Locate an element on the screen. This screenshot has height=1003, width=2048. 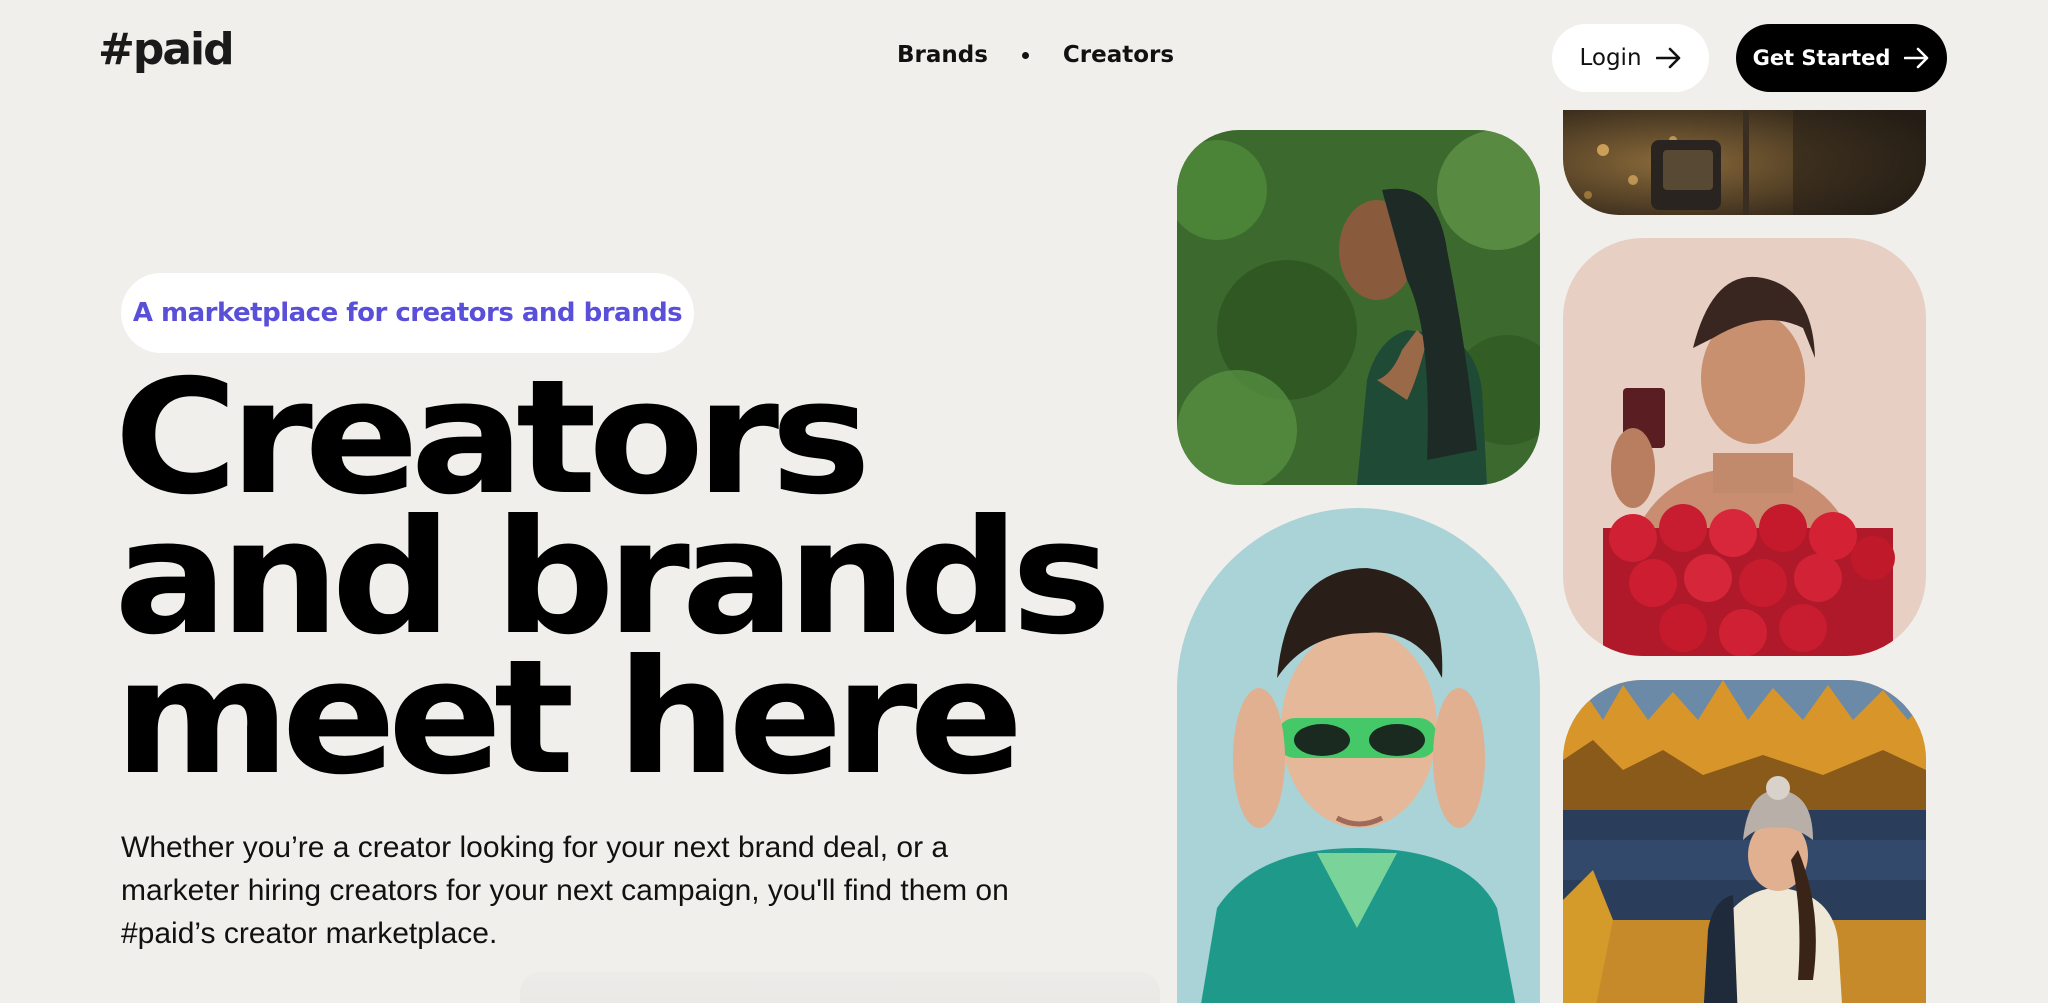
get-started-button: Get Started is located at coordinates (1841, 58).